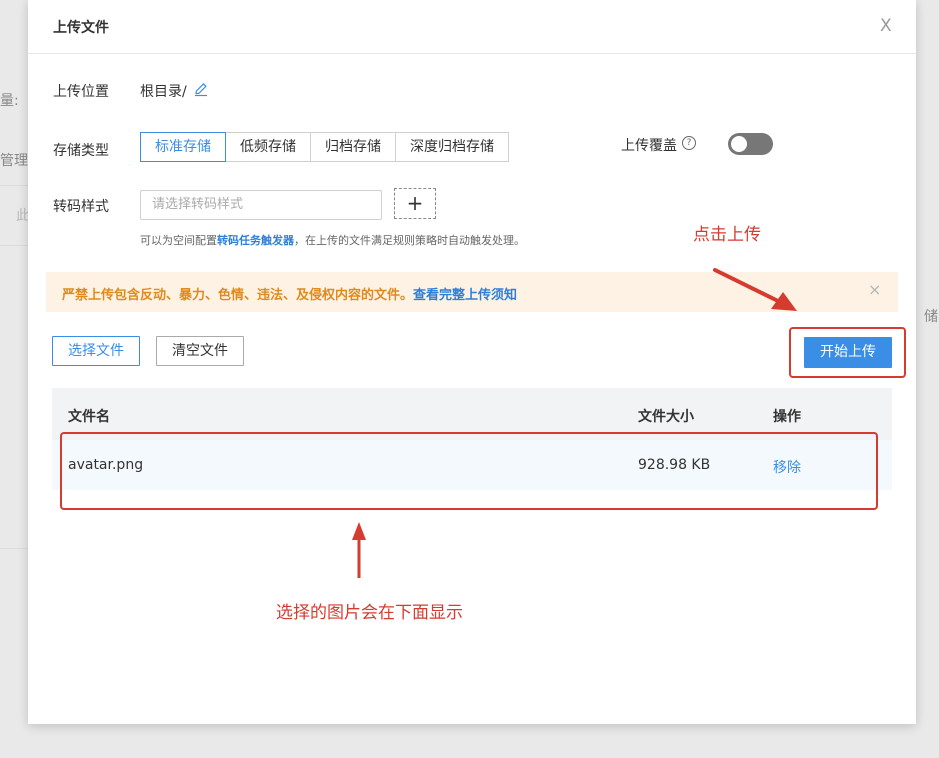  What do you see at coordinates (469, 471) in the screenshot?
I see `annotation-highlight-file-row` at bounding box center [469, 471].